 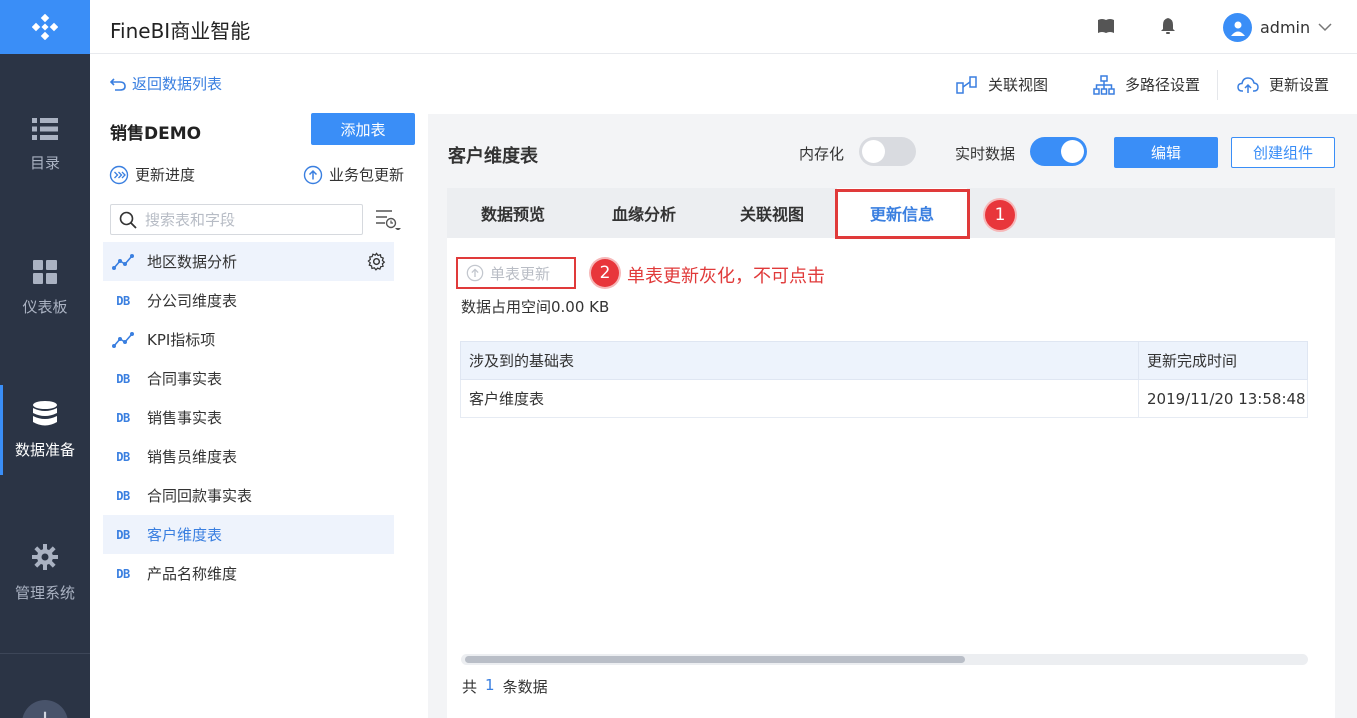 I want to click on tree-item-region-analysis: 地区数据分析, so click(x=248, y=261).